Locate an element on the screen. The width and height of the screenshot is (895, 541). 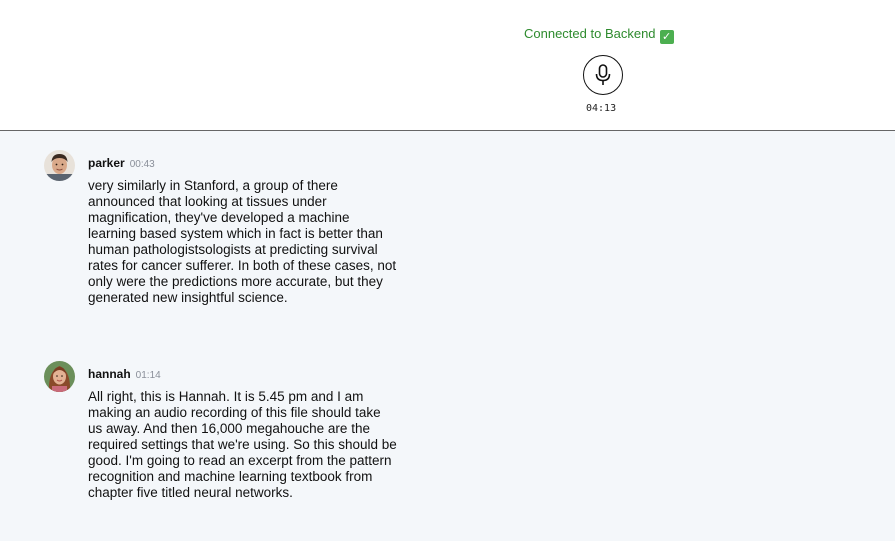
recording-timer: 04:13 is located at coordinates (601, 108).